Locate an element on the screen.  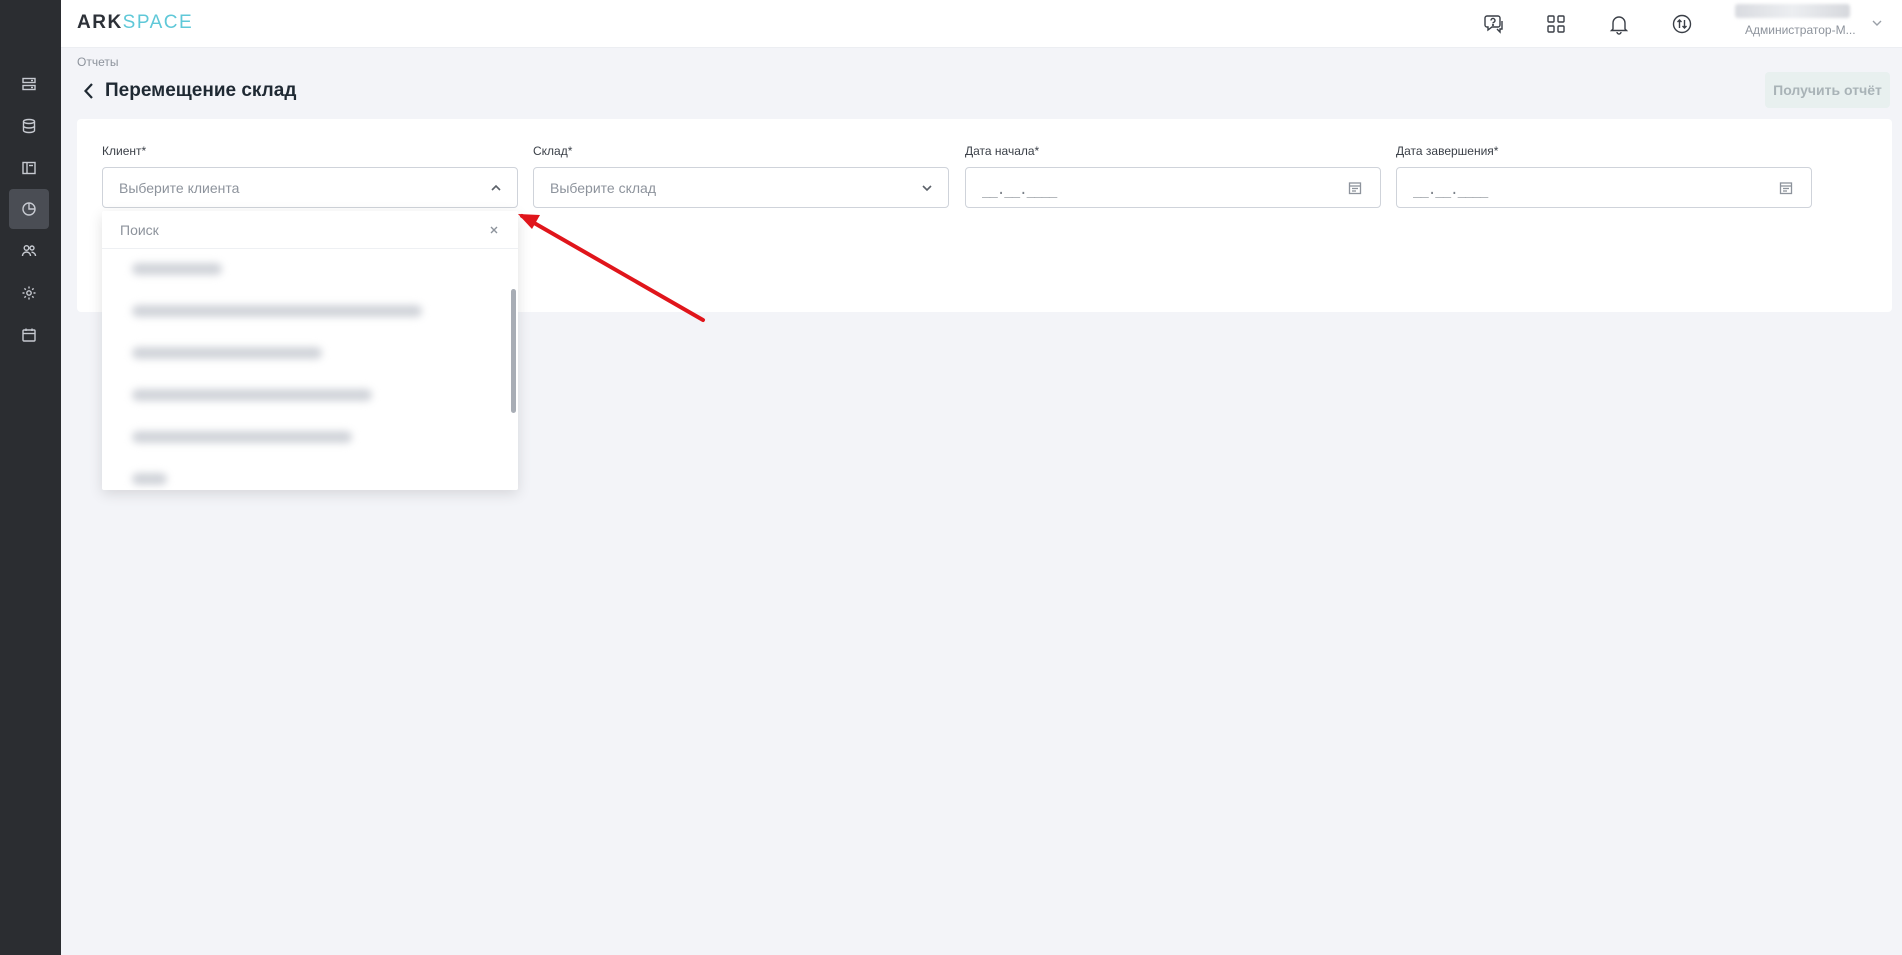
notifications-button is located at coordinates (1619, 24).